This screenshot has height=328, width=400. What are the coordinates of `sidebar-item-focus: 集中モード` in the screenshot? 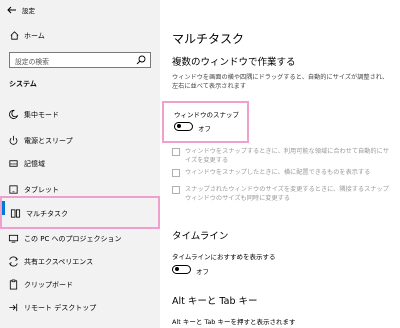 It's located at (80, 115).